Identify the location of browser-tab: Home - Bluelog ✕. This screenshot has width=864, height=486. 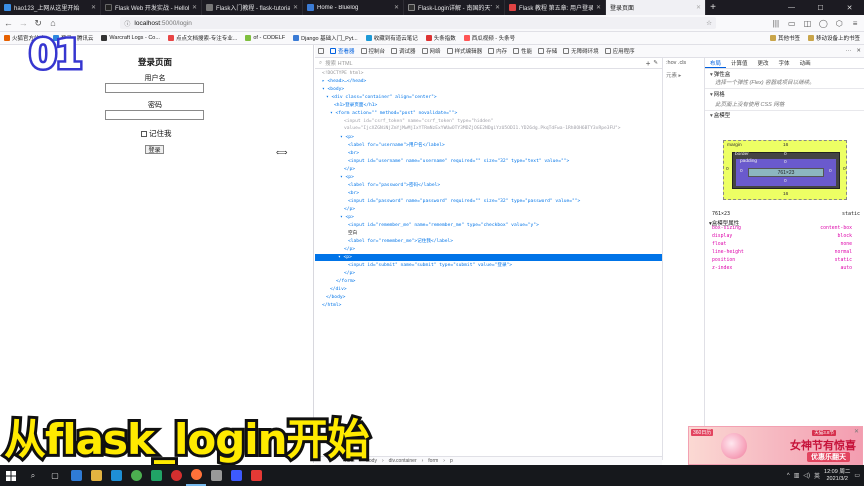
(353, 7).